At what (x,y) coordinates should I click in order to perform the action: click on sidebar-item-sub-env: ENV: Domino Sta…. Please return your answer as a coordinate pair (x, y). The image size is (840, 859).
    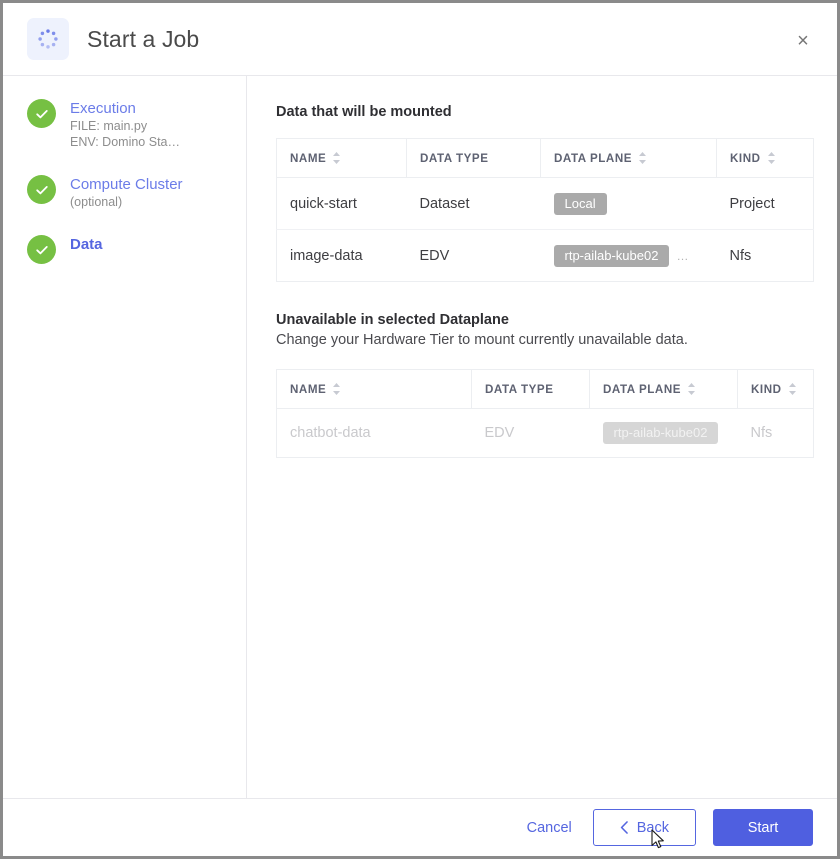
    Looking at the image, I should click on (125, 142).